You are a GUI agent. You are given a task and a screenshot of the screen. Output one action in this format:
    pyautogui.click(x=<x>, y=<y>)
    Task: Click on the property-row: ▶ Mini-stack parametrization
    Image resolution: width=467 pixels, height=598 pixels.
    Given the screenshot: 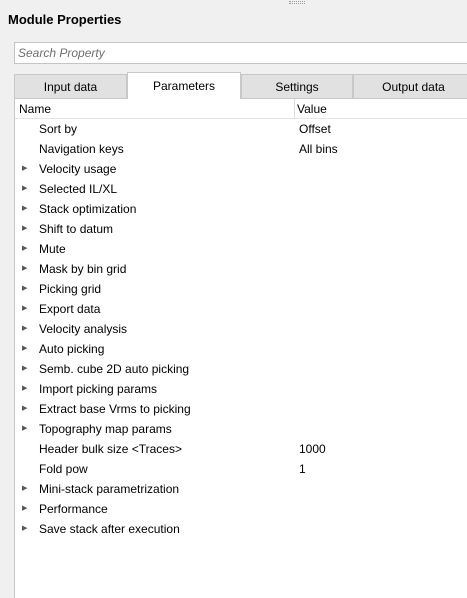 What is the action you would take?
    pyautogui.click(x=241, y=489)
    